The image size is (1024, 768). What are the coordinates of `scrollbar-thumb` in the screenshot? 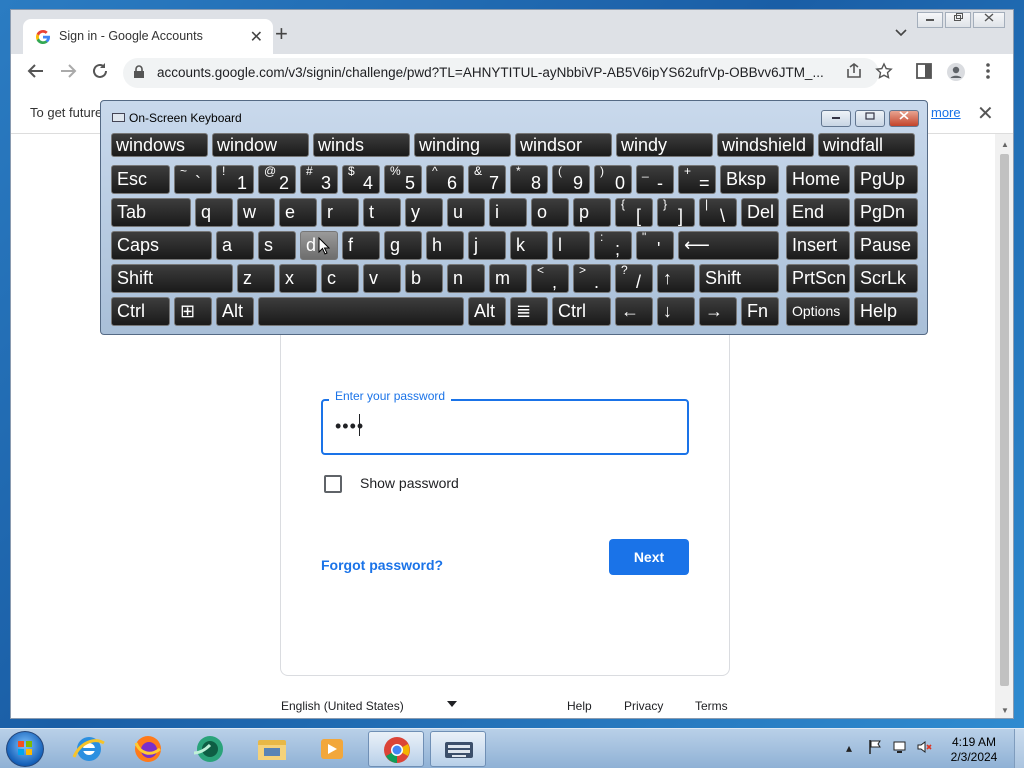 It's located at (1004, 420).